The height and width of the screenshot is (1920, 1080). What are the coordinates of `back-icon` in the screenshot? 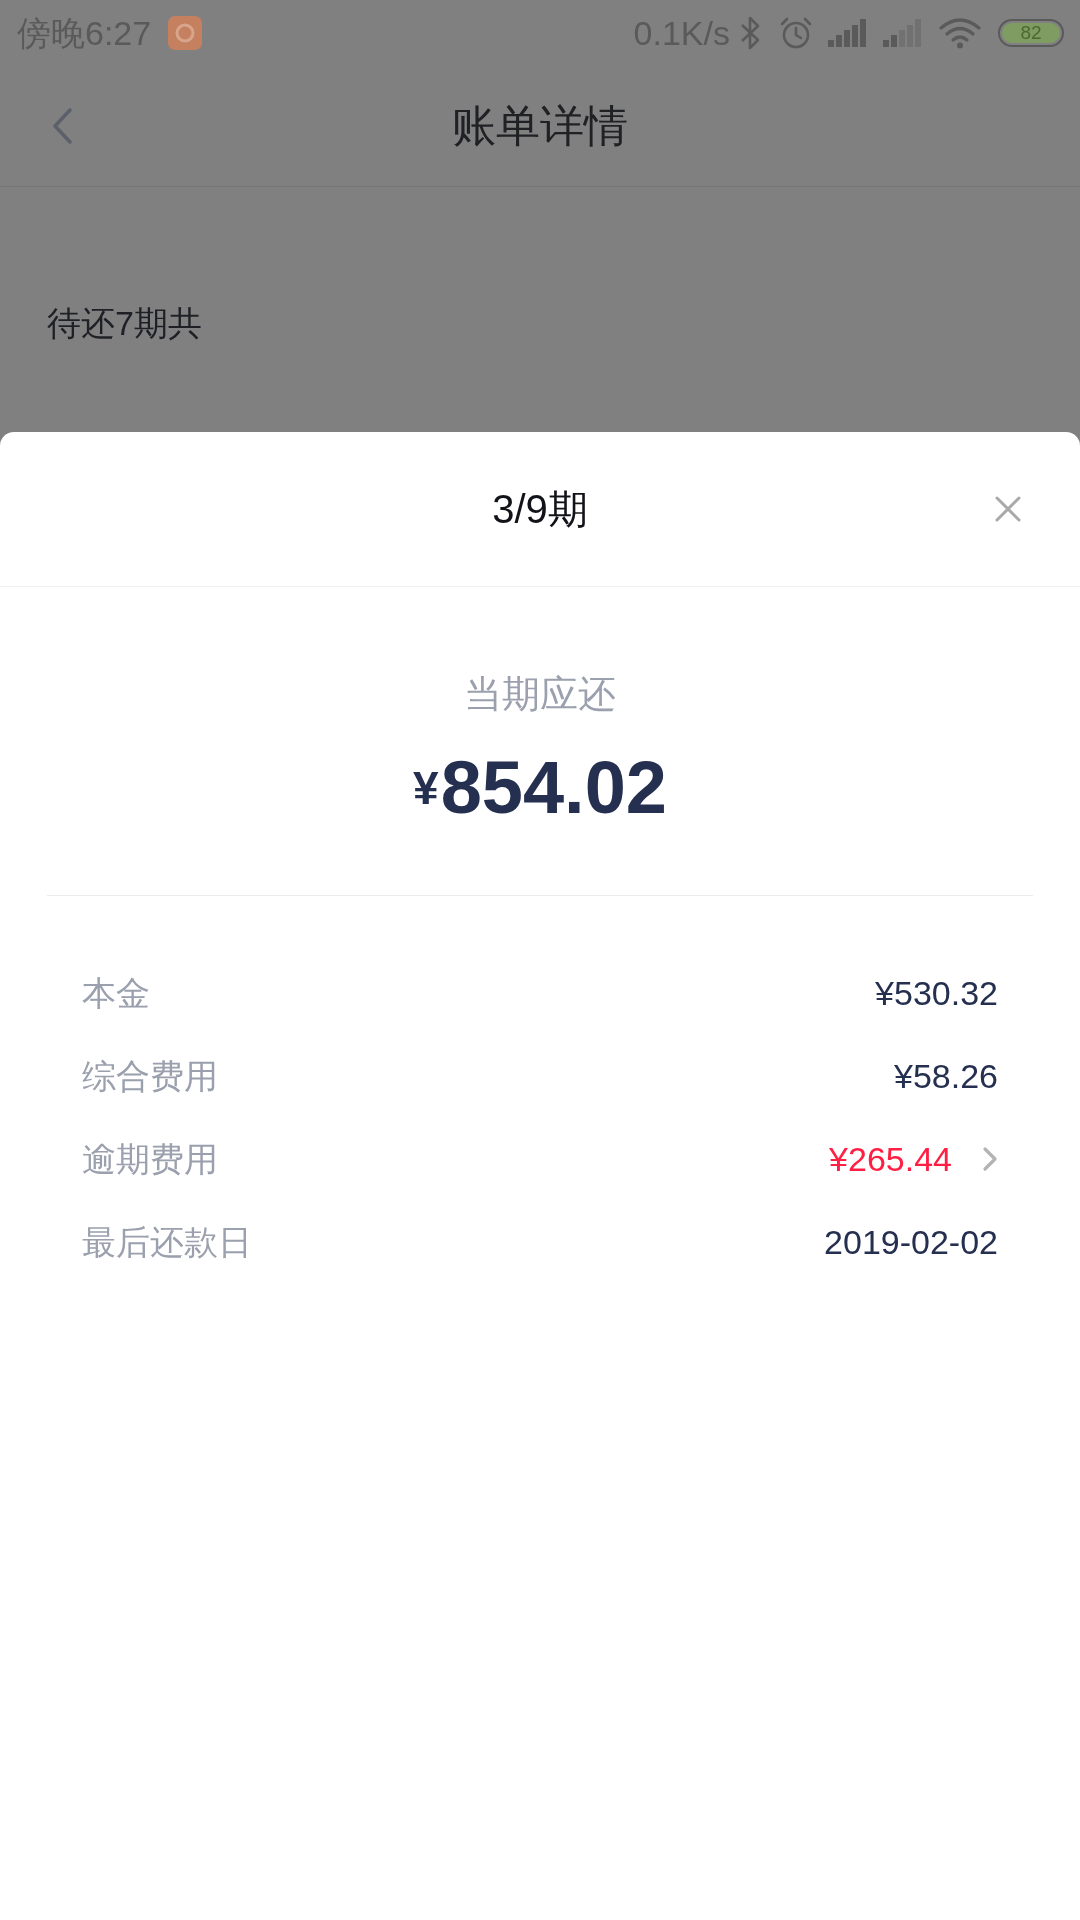 It's located at (62, 126).